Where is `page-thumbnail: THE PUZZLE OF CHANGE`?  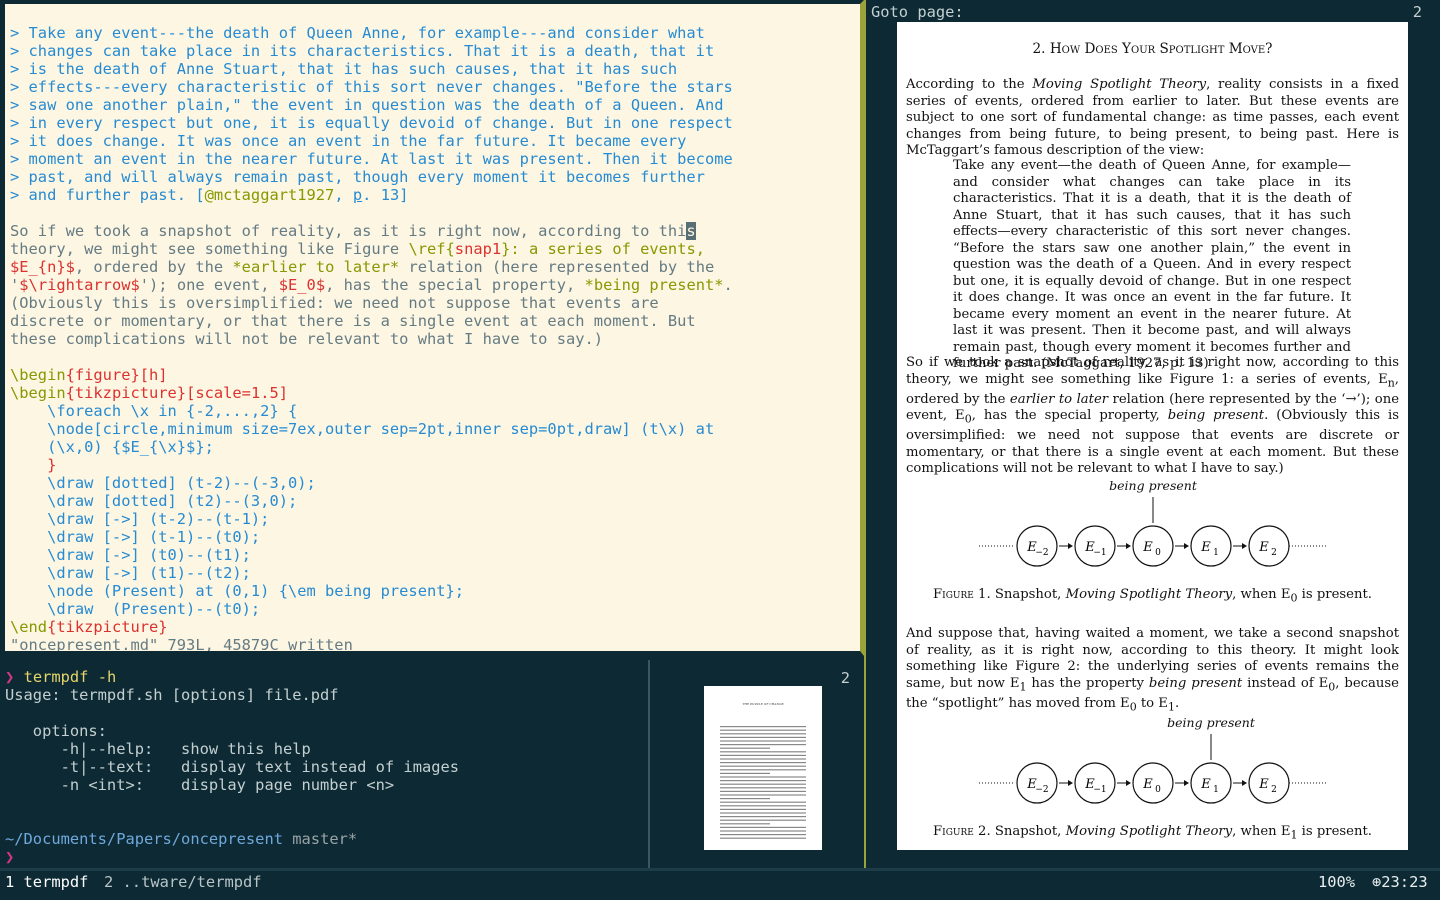
page-thumbnail: THE PUZZLE OF CHANGE is located at coordinates (763, 768).